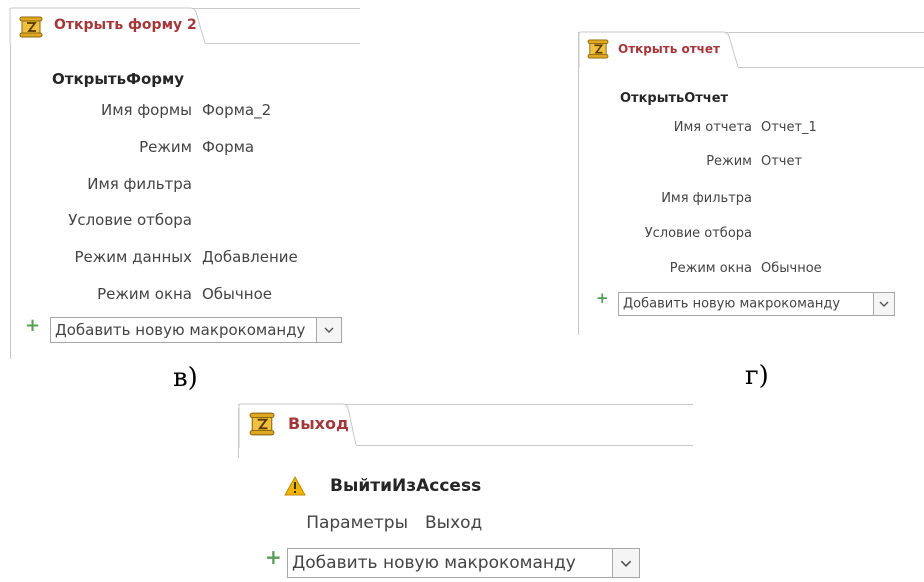 The height and width of the screenshot is (582, 924). What do you see at coordinates (295, 486) in the screenshot?
I see `warning-icon` at bounding box center [295, 486].